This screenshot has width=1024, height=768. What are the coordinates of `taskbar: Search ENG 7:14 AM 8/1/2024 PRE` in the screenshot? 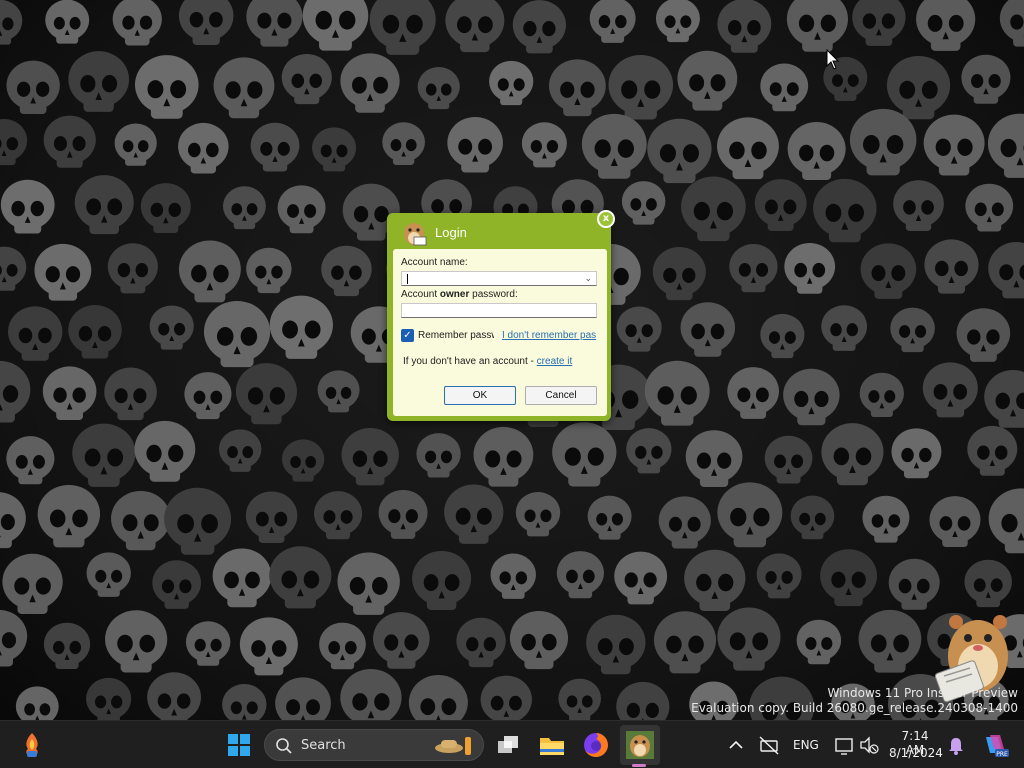 It's located at (512, 744).